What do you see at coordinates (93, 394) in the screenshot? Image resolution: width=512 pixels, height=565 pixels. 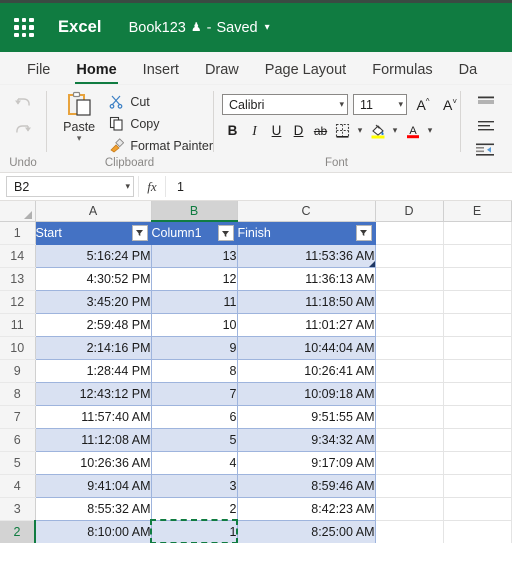 I see `cell-a8: 12:43:12 PM` at bounding box center [93, 394].